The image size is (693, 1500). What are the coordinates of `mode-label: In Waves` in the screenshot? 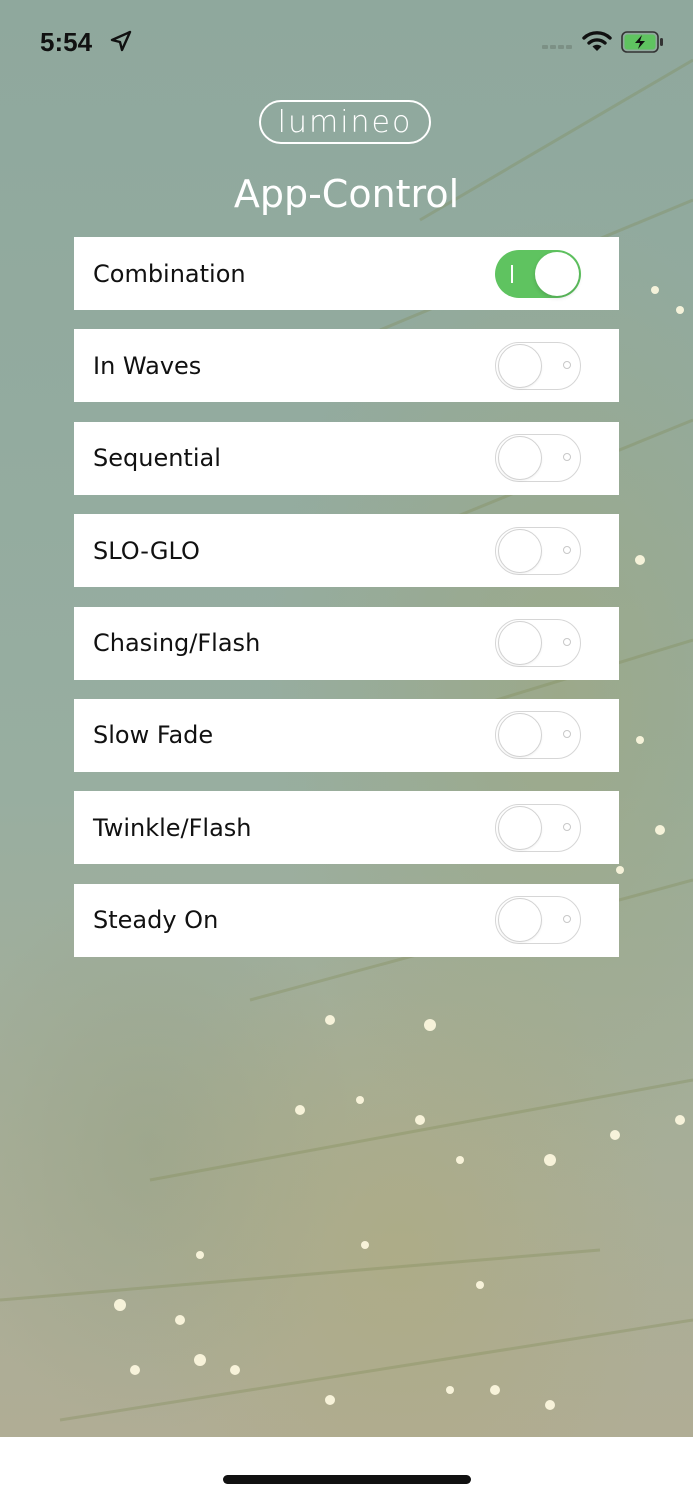 It's located at (147, 365).